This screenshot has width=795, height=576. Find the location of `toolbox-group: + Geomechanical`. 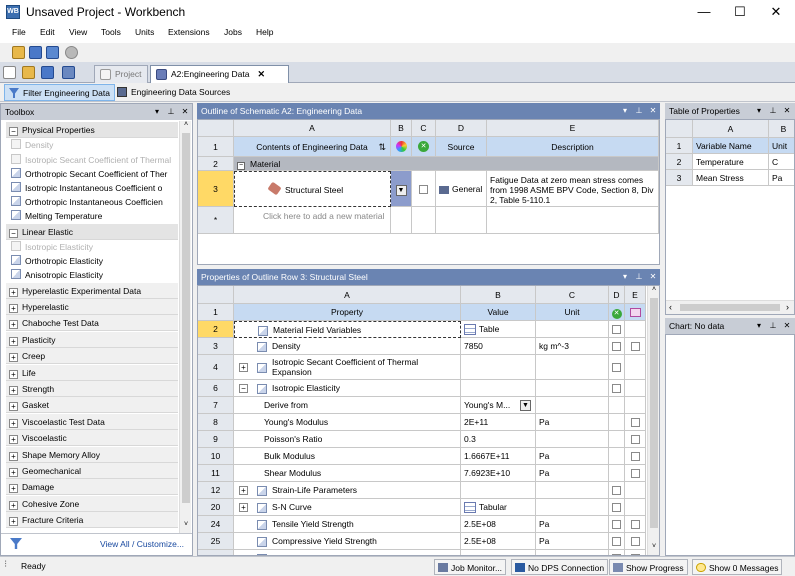

toolbox-group: + Geomechanical is located at coordinates (92, 471).